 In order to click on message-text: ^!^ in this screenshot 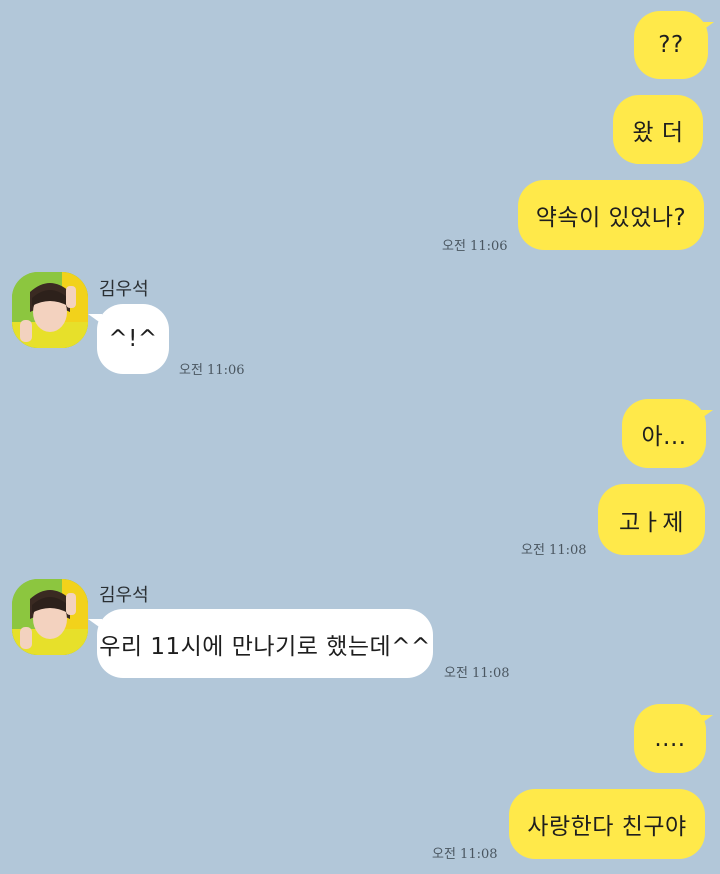, I will do `click(133, 339)`.